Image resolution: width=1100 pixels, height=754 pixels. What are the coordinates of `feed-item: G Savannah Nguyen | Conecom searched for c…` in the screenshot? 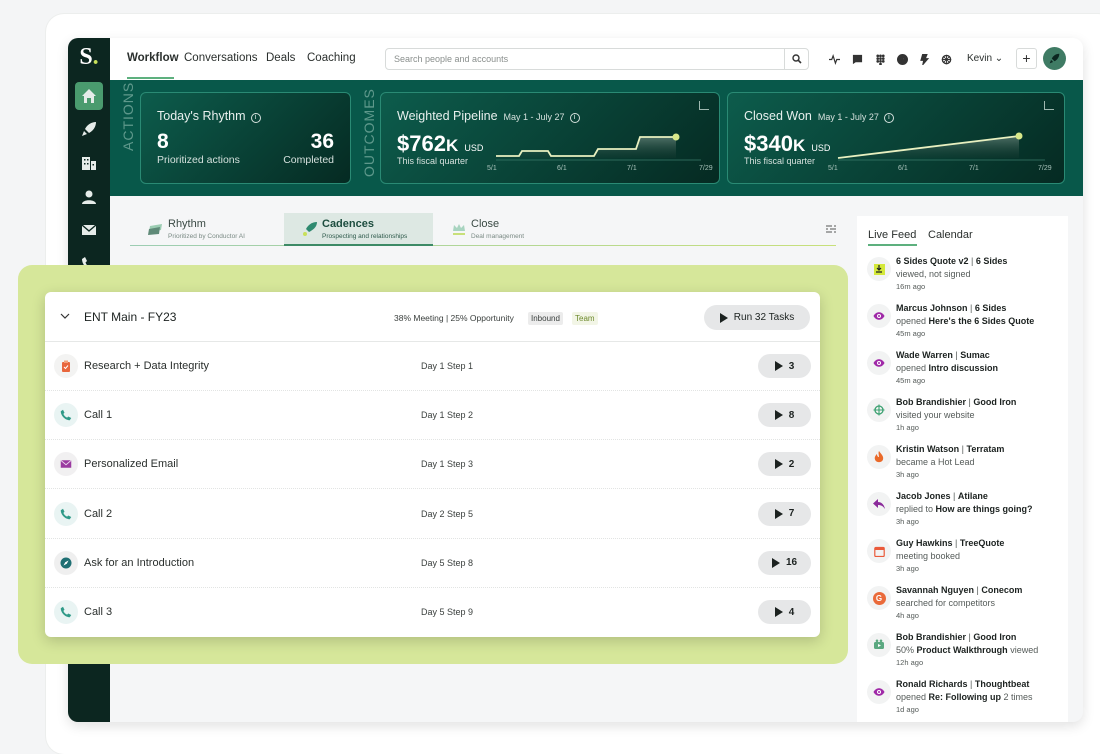 It's located at (967, 606).